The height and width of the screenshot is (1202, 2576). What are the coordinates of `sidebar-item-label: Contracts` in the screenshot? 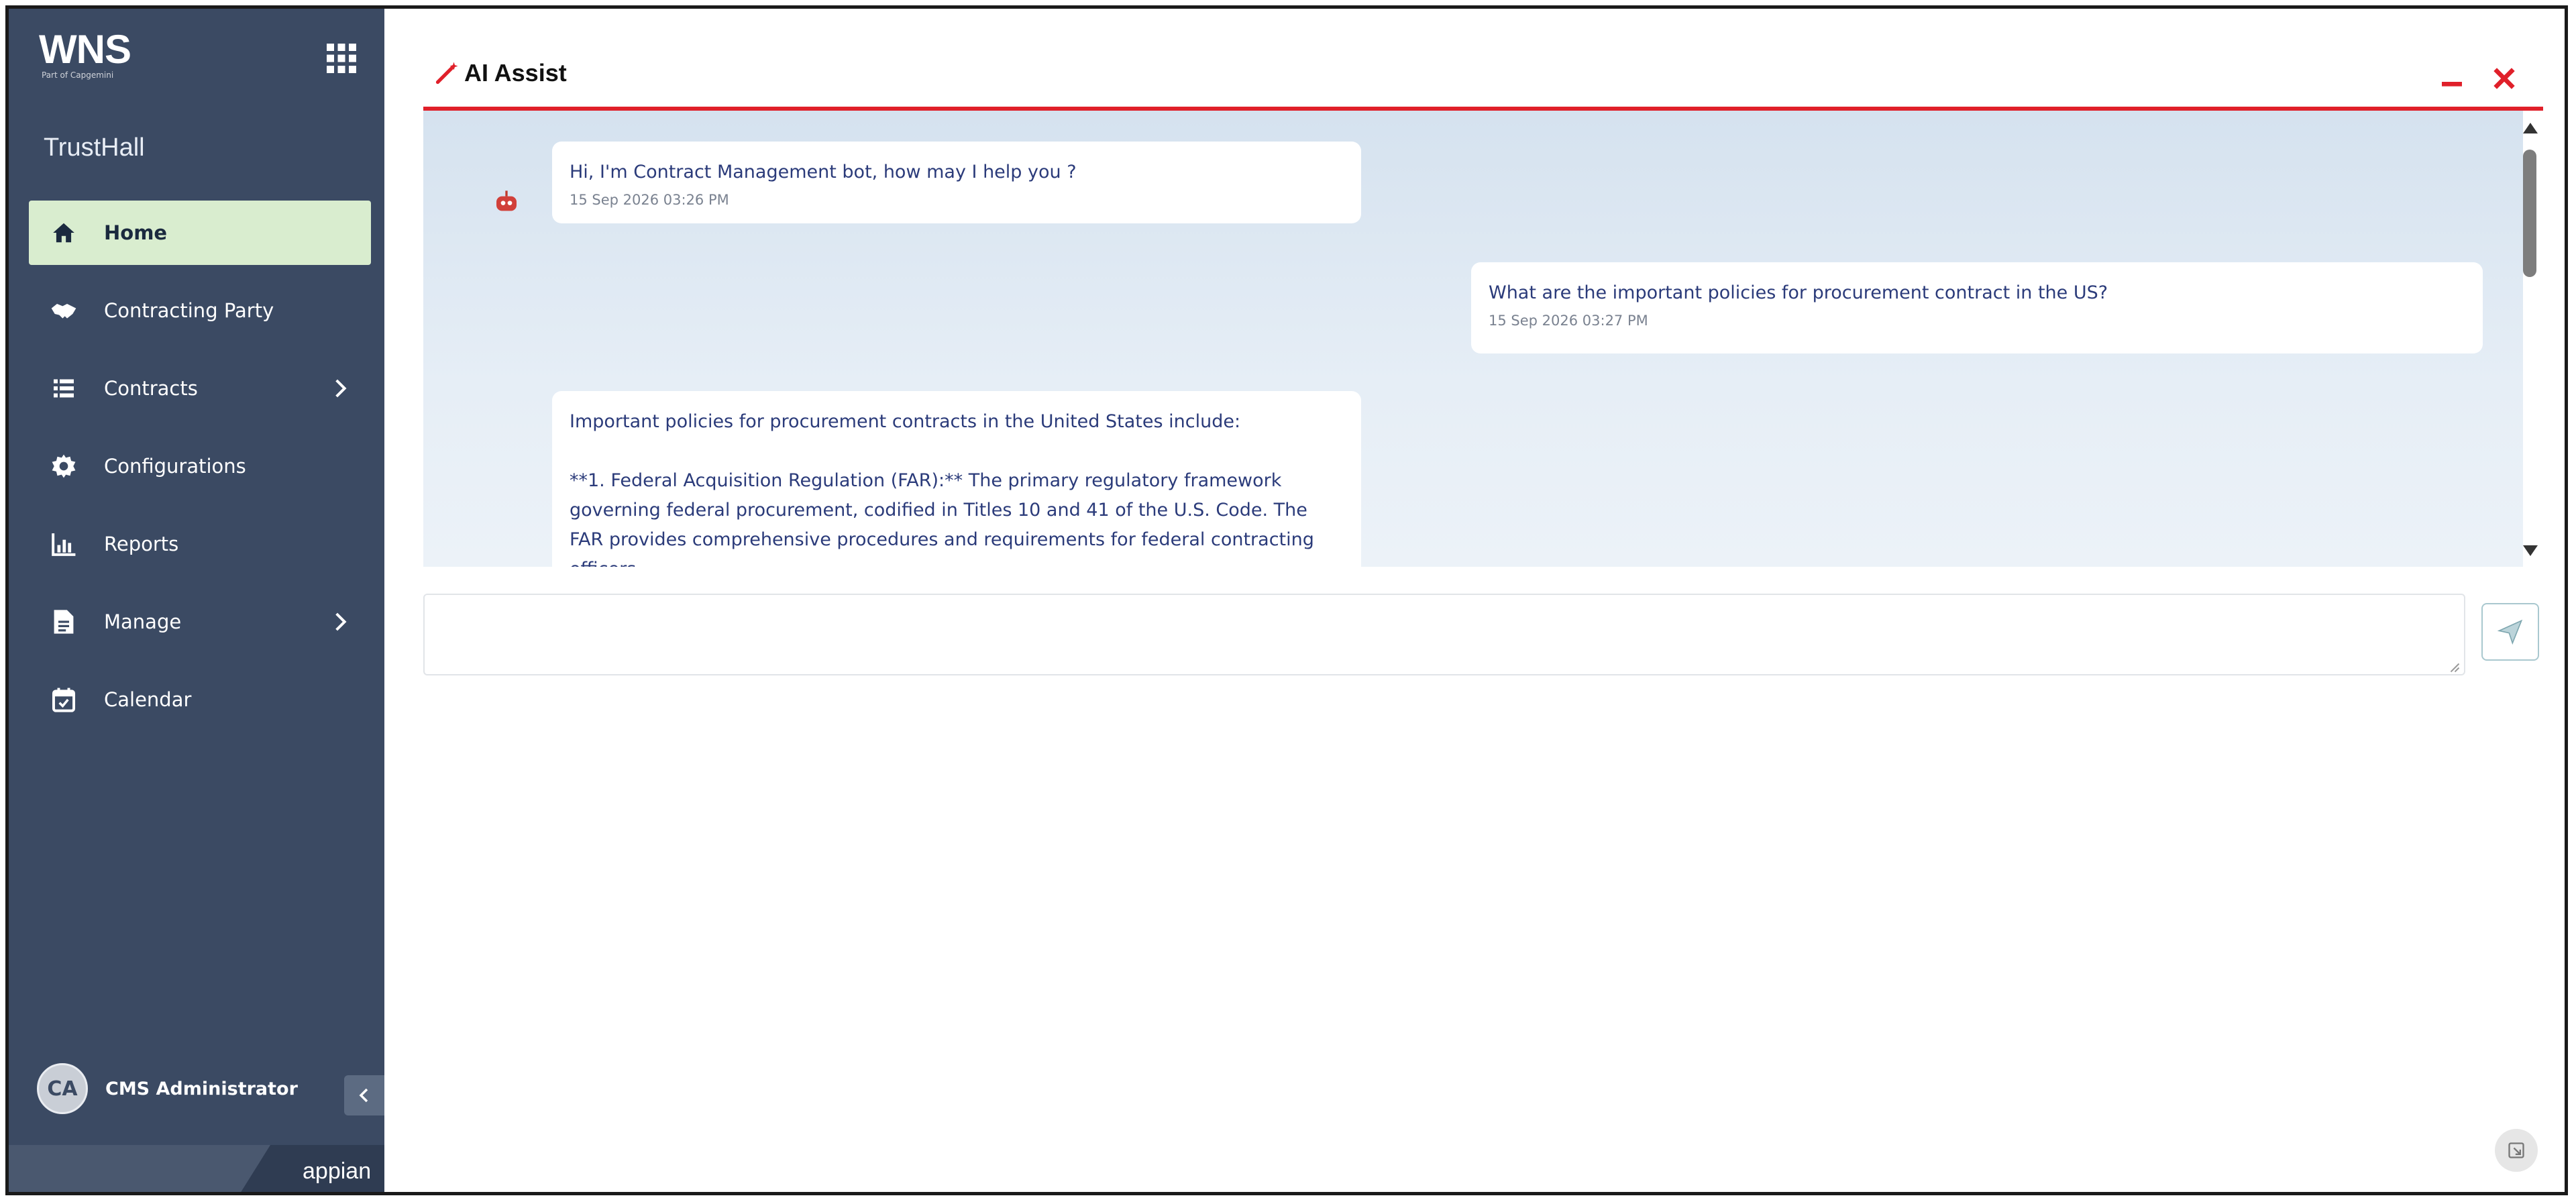 It's located at (151, 388).